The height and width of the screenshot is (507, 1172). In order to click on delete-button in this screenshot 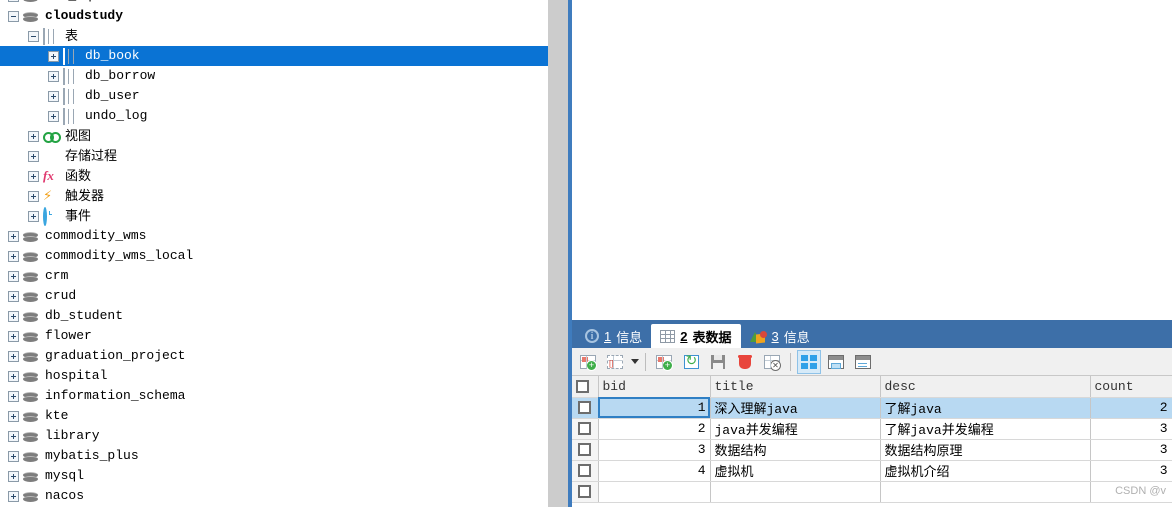, I will do `click(745, 362)`.